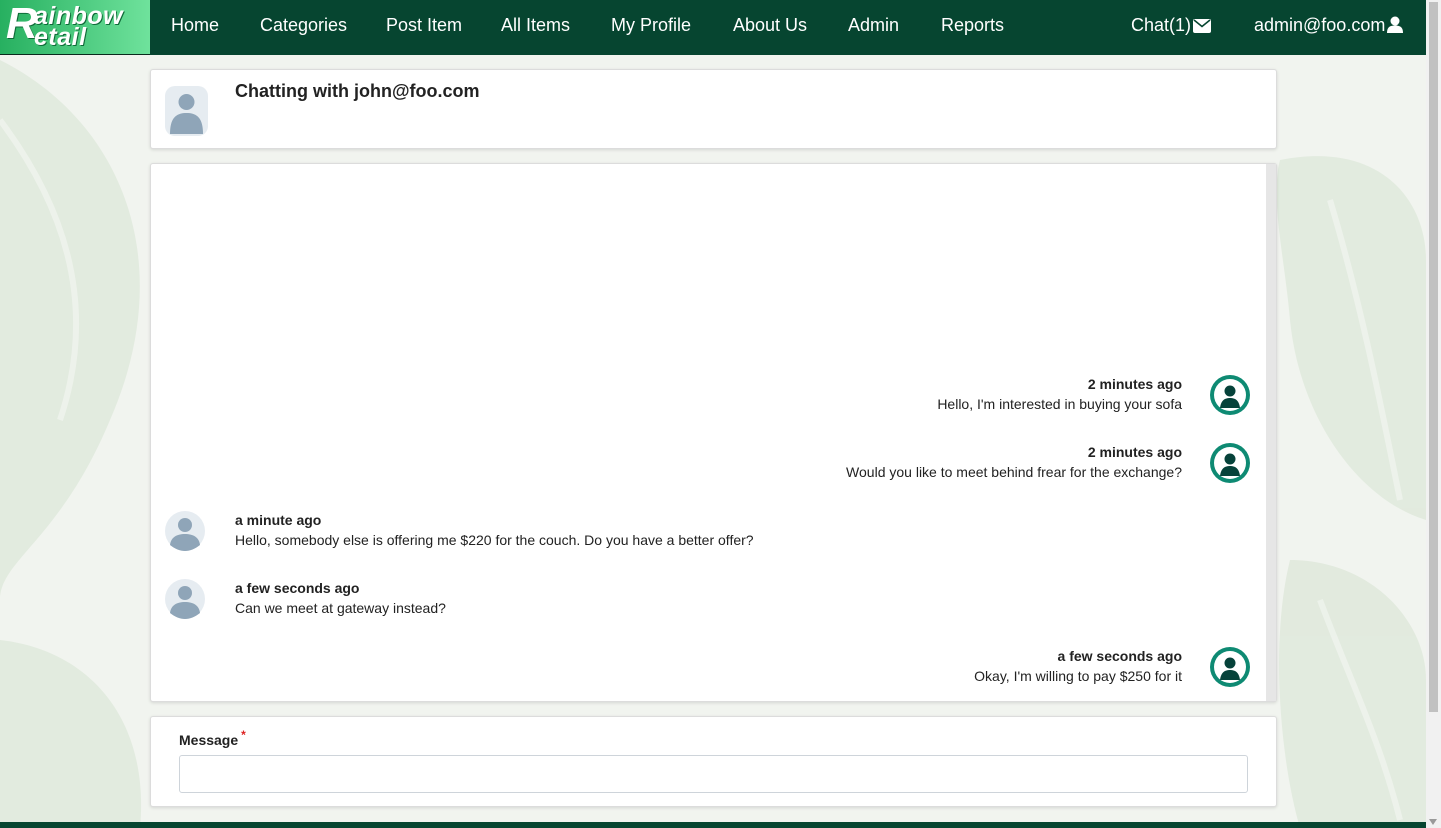 This screenshot has width=1441, height=828. I want to click on nav-admin: Admin, so click(873, 25).